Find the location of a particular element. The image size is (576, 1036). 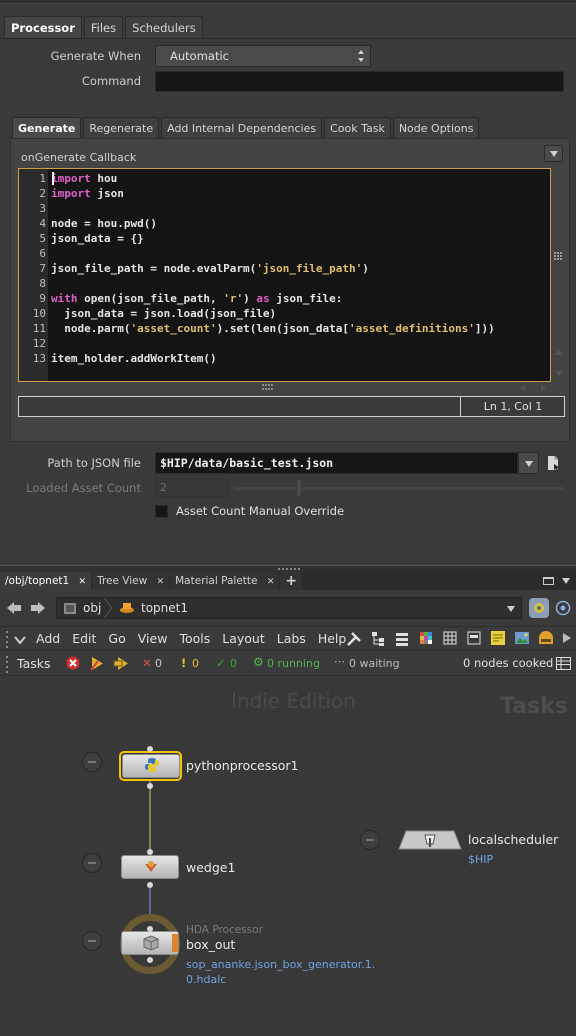

line-number: 8 is located at coordinates (42, 283).